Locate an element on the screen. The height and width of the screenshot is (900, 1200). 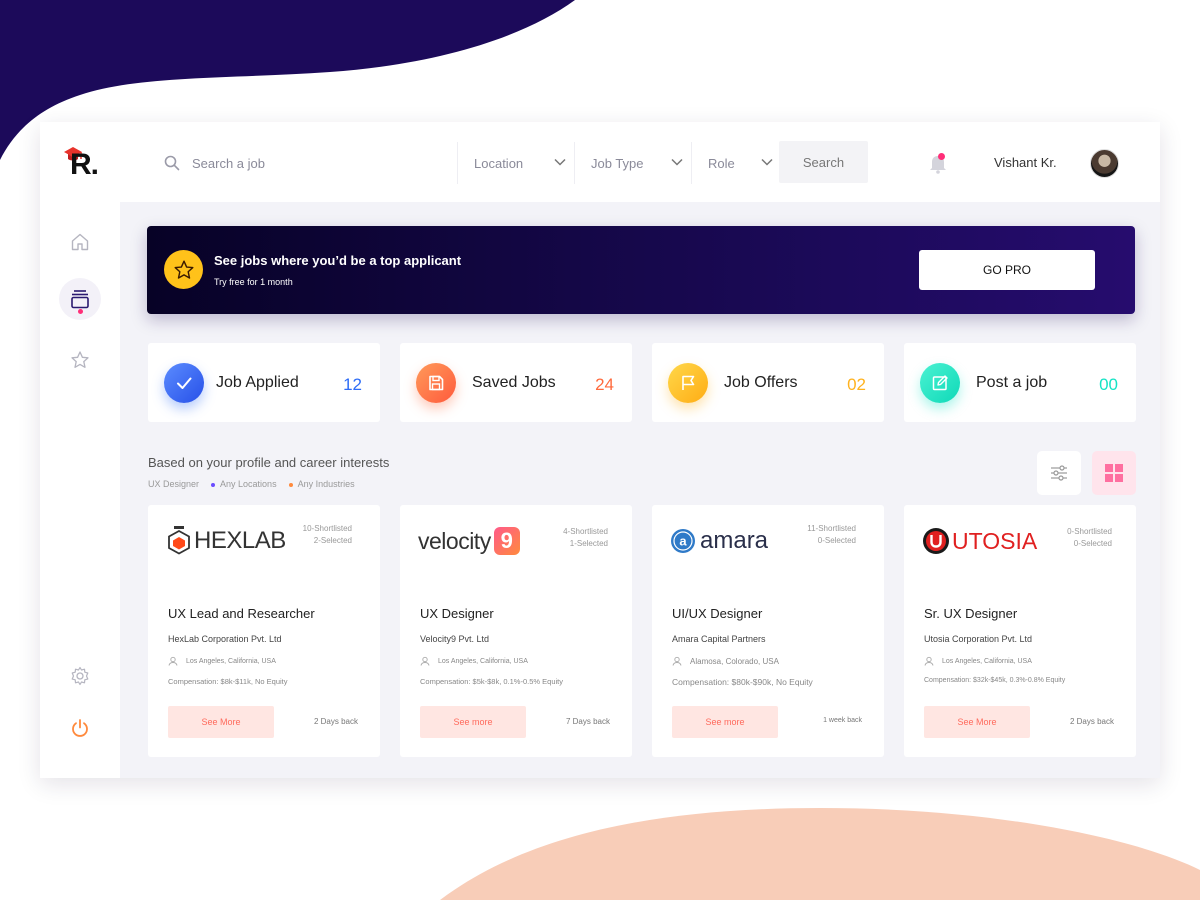
search-button: Search is located at coordinates (823, 162).